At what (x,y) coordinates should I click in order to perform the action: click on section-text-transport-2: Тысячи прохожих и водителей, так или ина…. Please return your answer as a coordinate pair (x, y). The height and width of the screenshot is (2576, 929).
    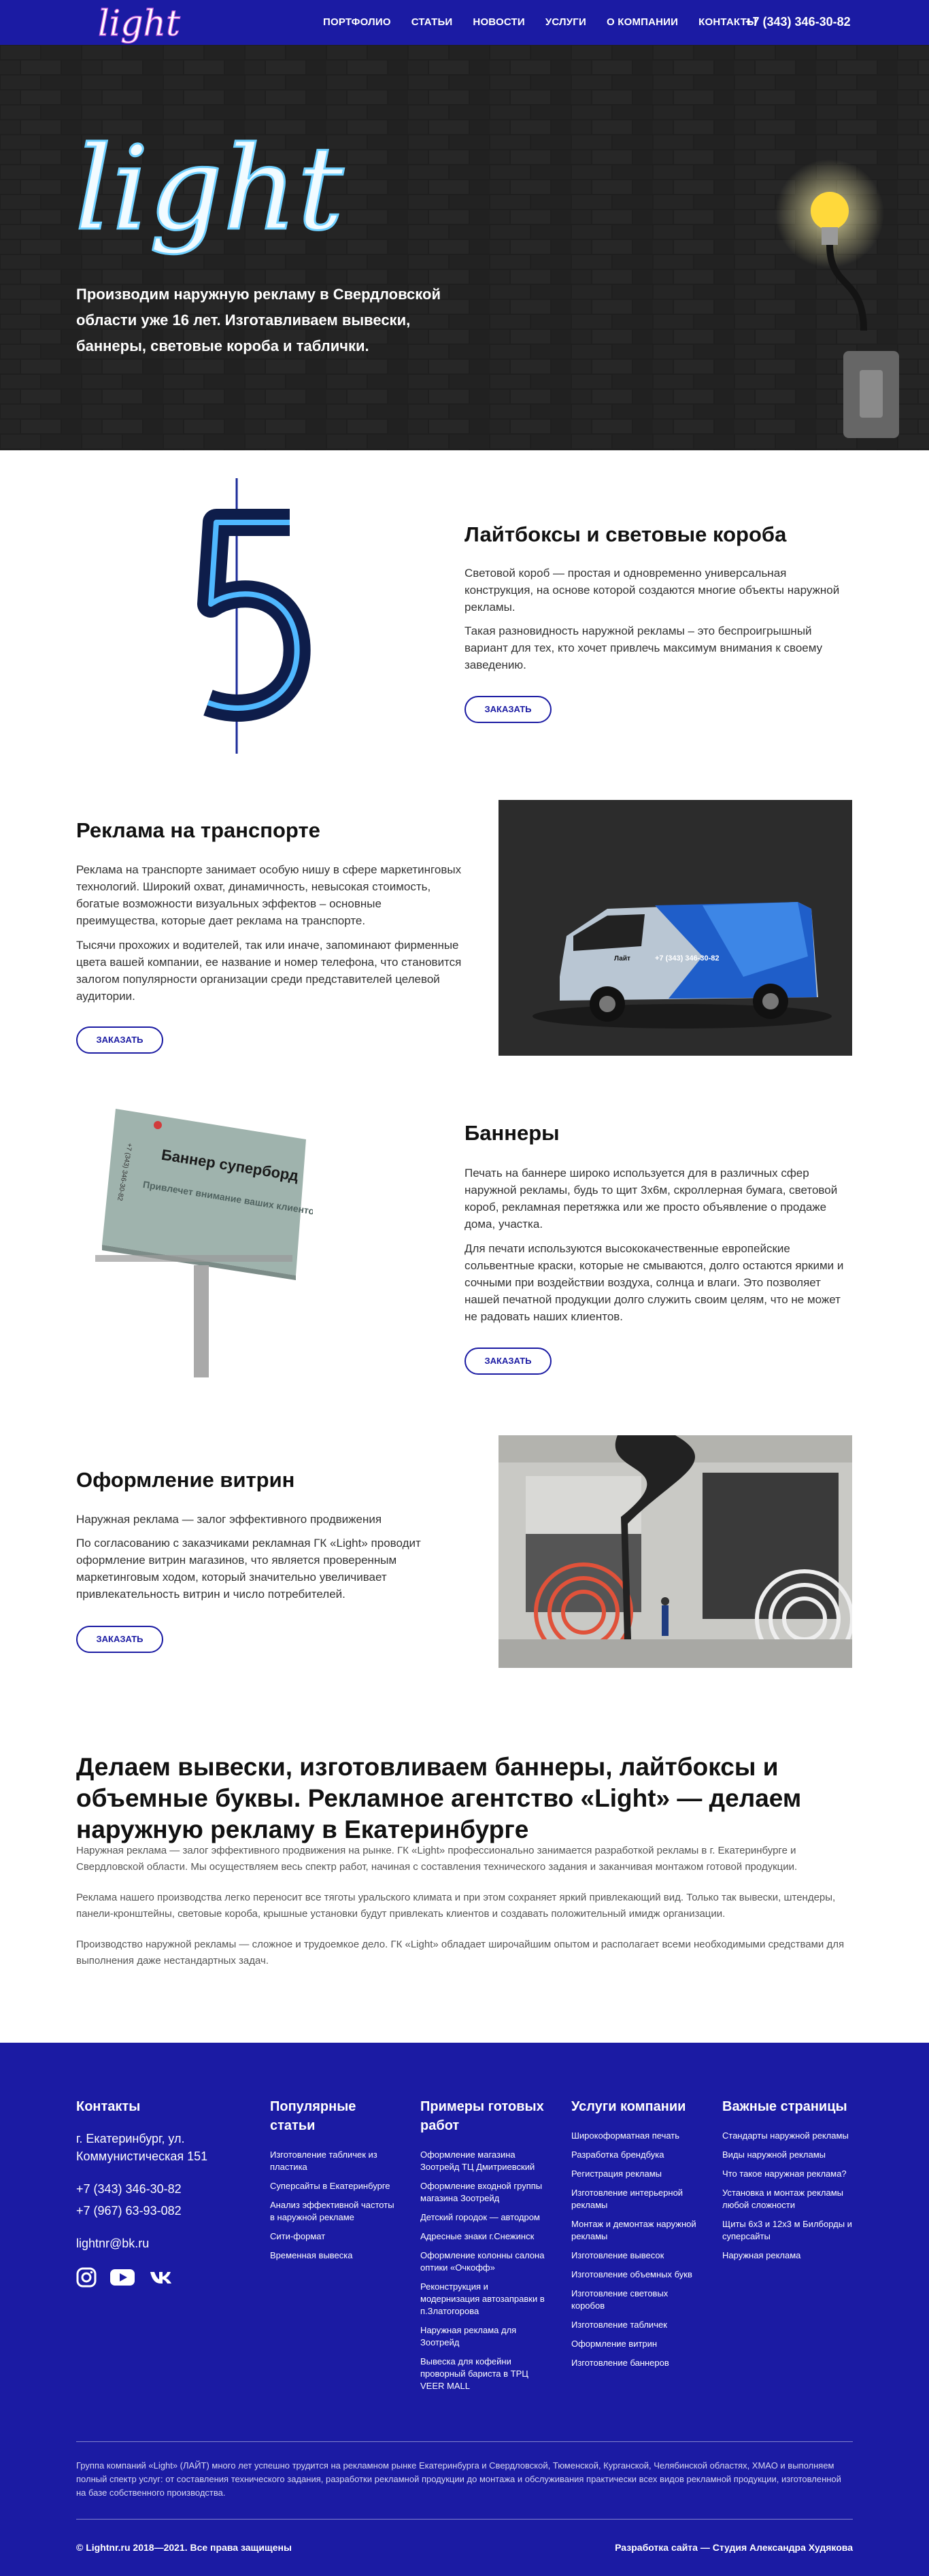
    Looking at the image, I should click on (269, 971).